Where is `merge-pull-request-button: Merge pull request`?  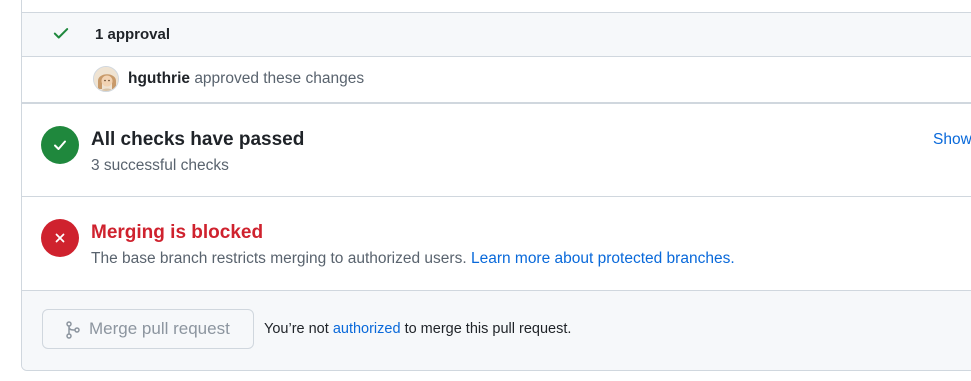
merge-pull-request-button: Merge pull request is located at coordinates (148, 329).